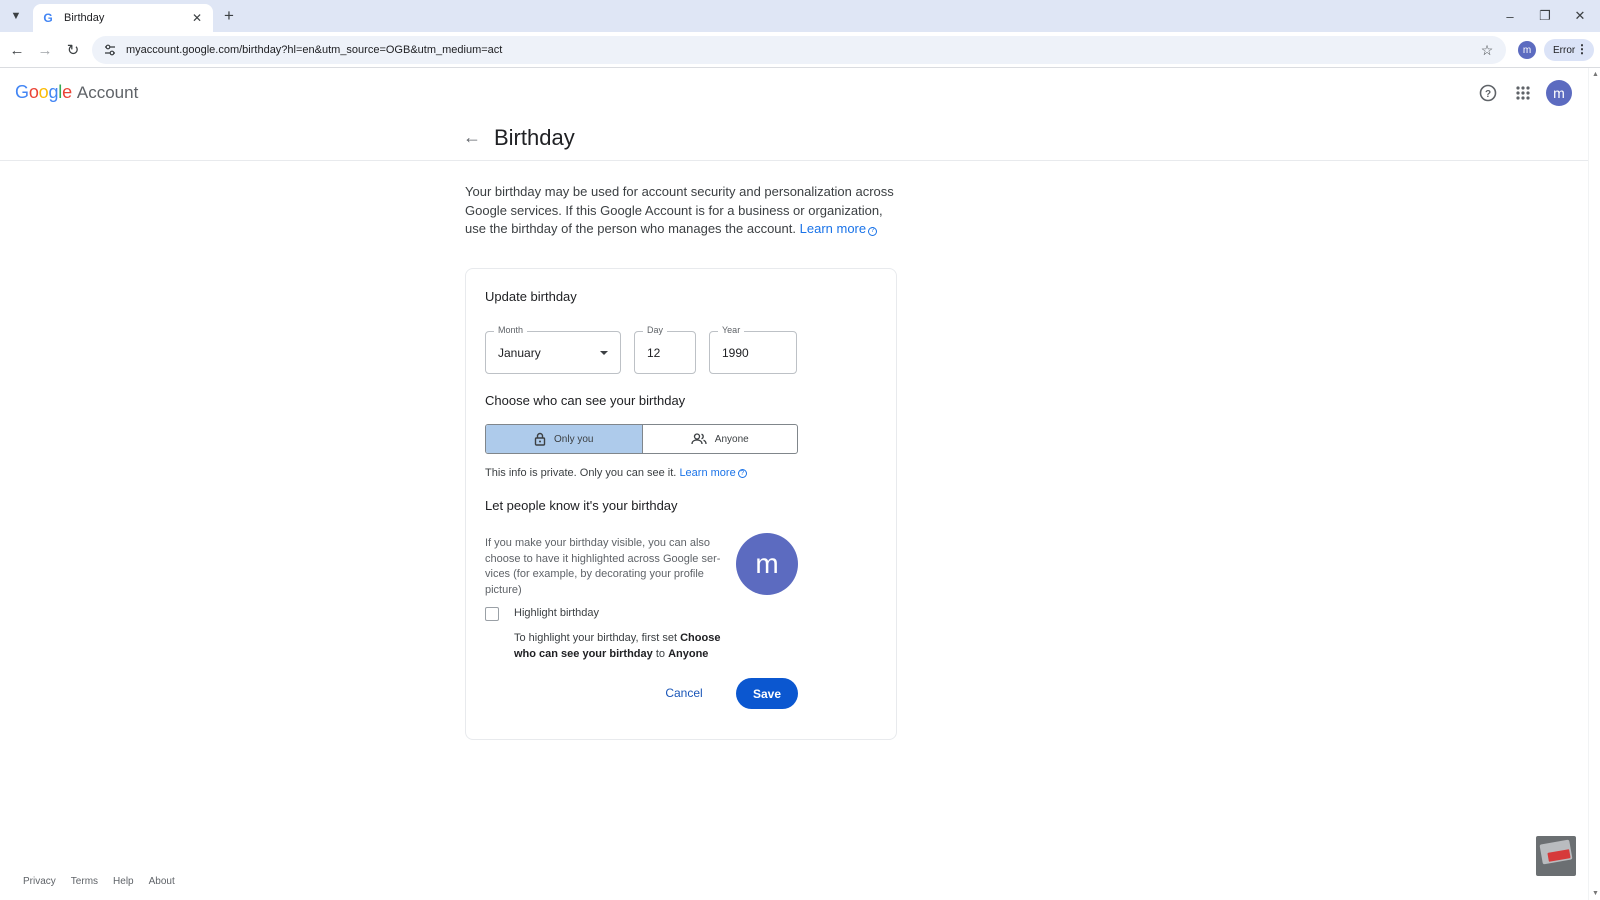 This screenshot has height=900, width=1600. What do you see at coordinates (731, 439) in the screenshot?
I see `anyone-label: Anyone` at bounding box center [731, 439].